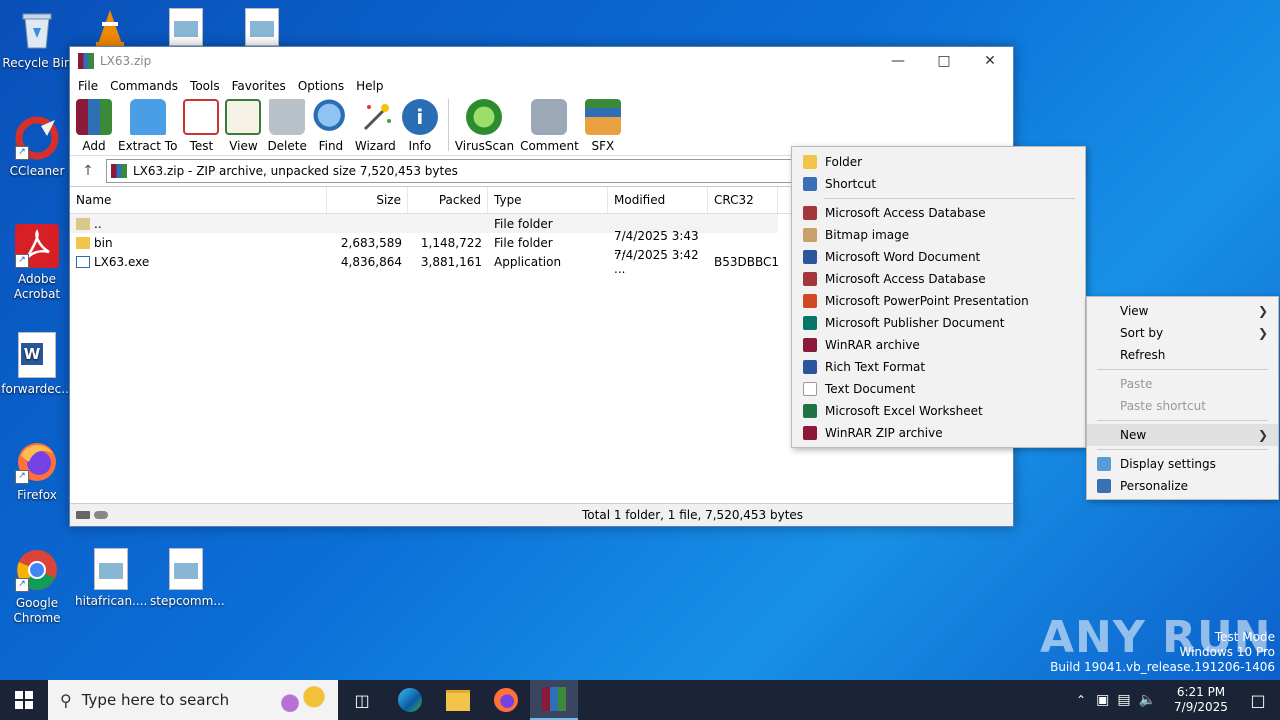 Image resolution: width=1280 pixels, height=720 pixels. What do you see at coordinates (938, 301) in the screenshot?
I see `new-powerpoint-item: Microsoft PowerPoint Presentation` at bounding box center [938, 301].